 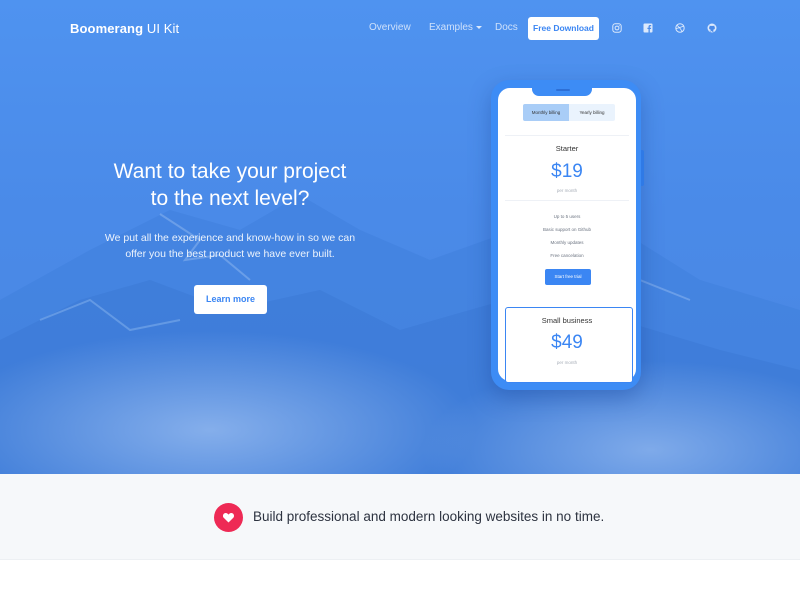 What do you see at coordinates (567, 320) in the screenshot?
I see `plan-name: Small business` at bounding box center [567, 320].